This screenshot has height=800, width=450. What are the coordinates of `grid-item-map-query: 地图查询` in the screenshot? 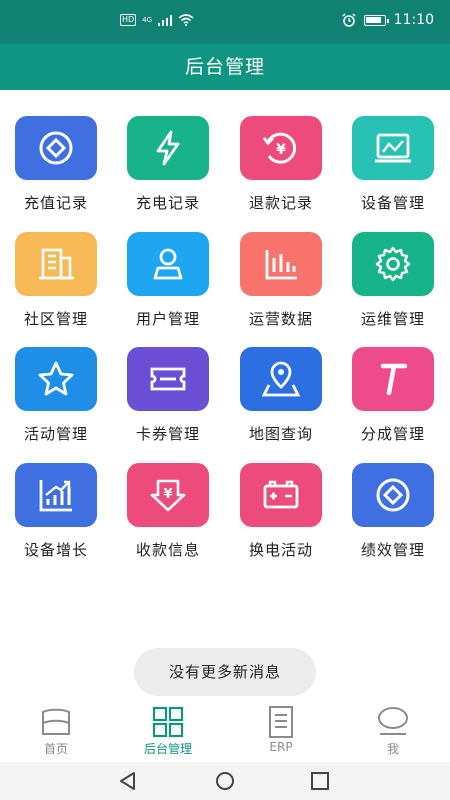 It's located at (281, 397).